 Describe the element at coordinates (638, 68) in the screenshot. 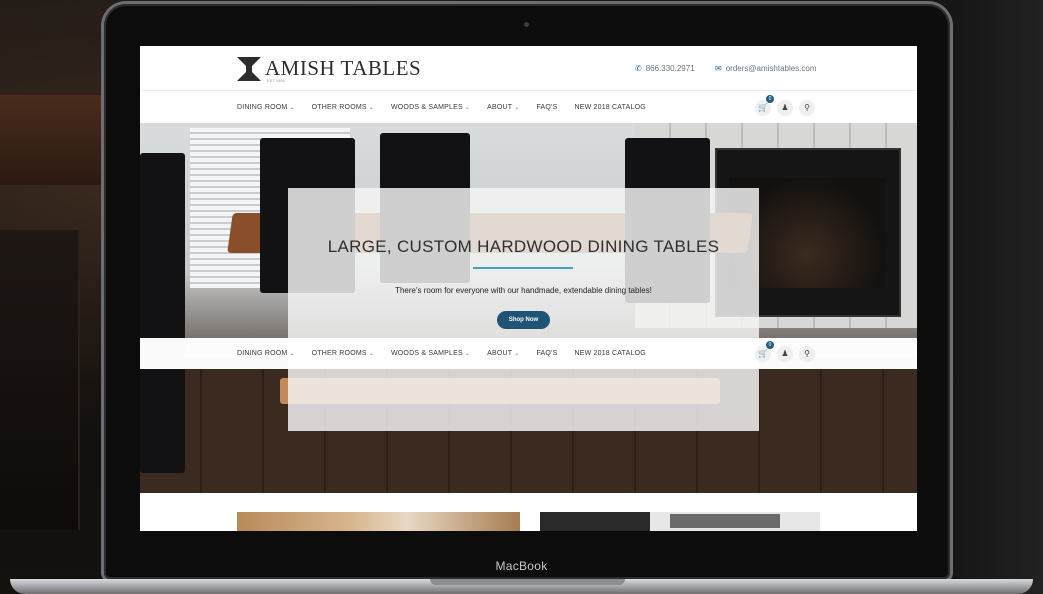

I see `phone-icon: ✆` at that location.